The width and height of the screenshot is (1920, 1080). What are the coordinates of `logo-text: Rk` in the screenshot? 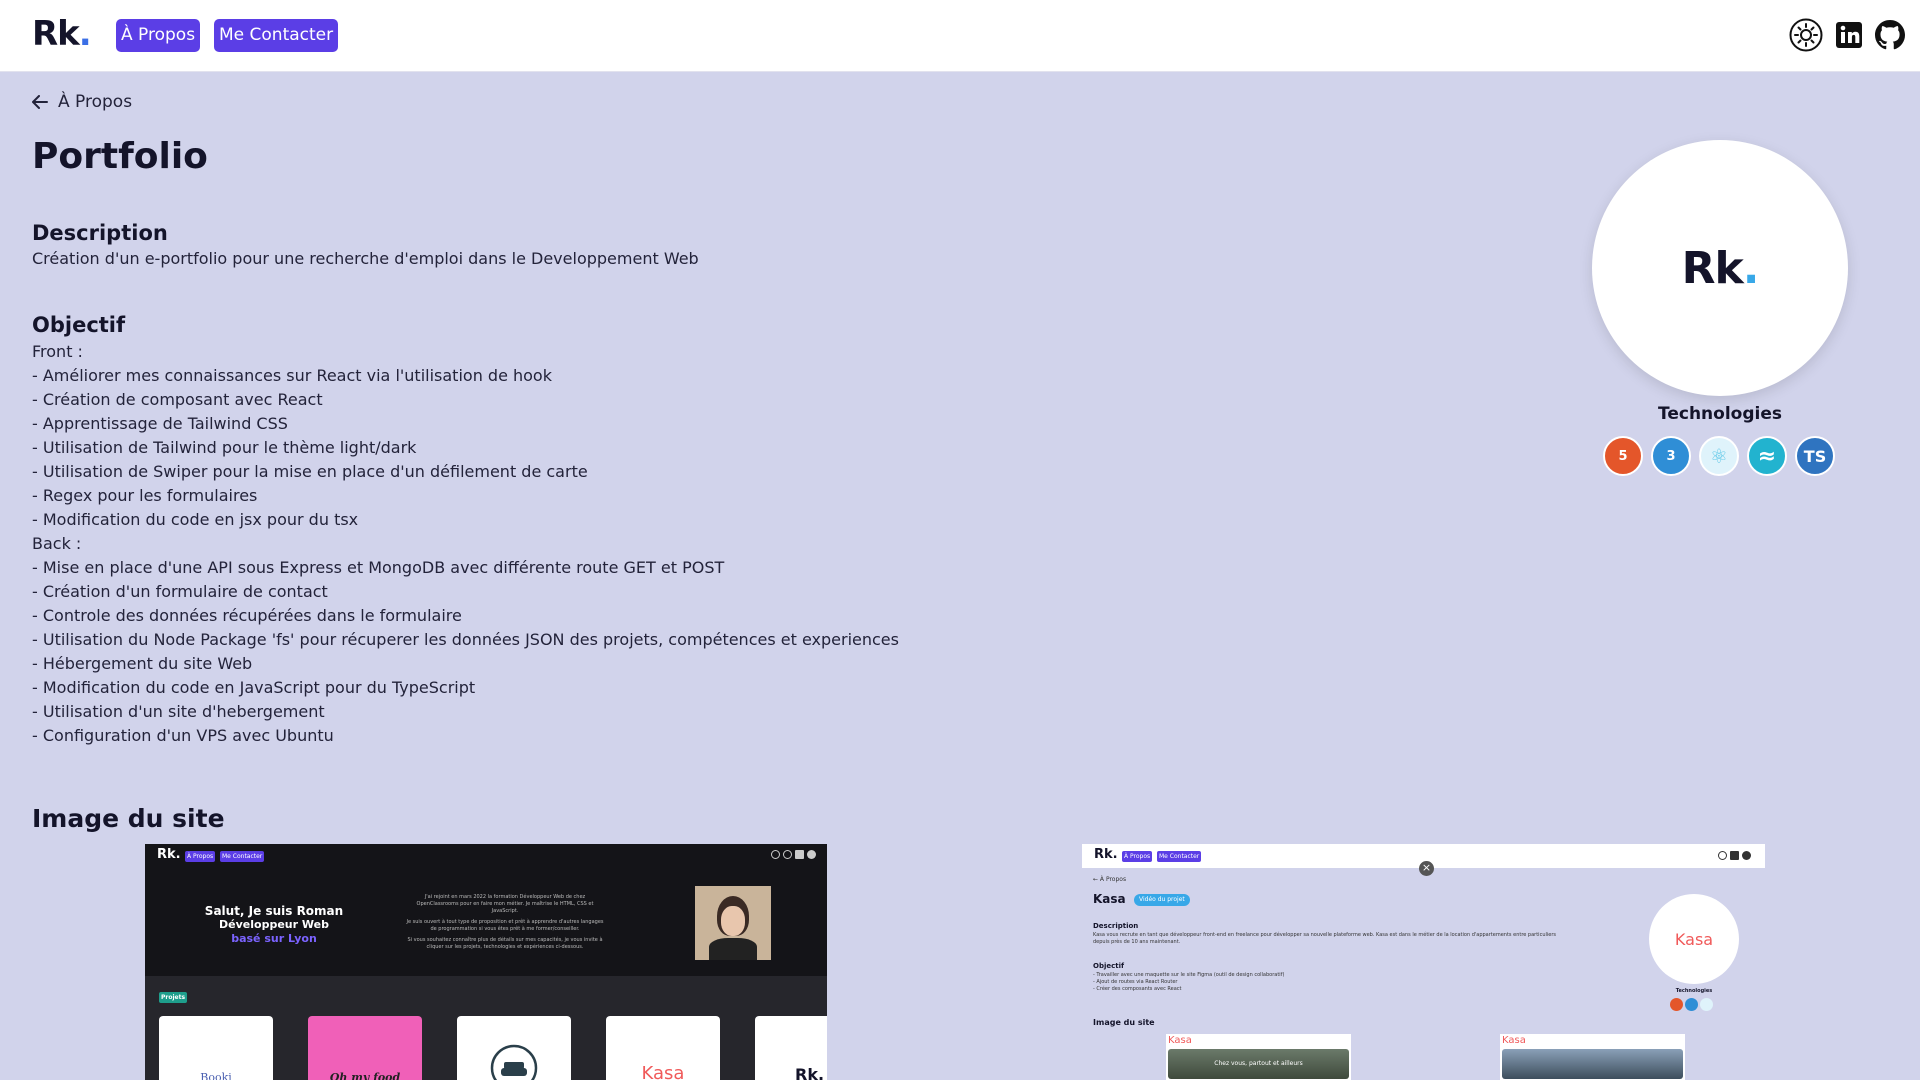 It's located at (56, 34).